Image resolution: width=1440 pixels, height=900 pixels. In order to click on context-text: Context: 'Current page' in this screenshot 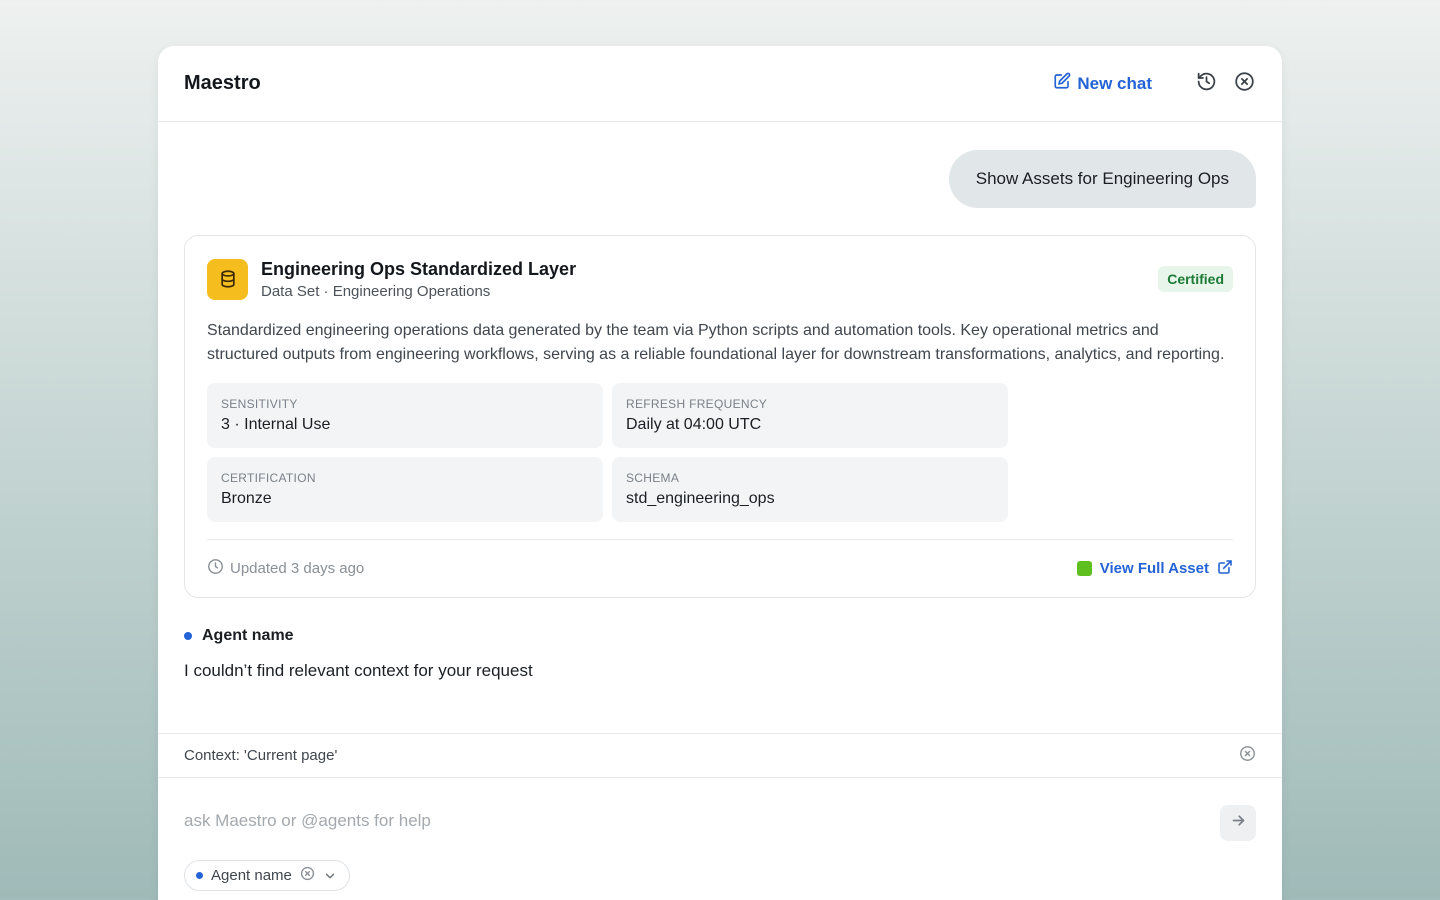, I will do `click(261, 755)`.